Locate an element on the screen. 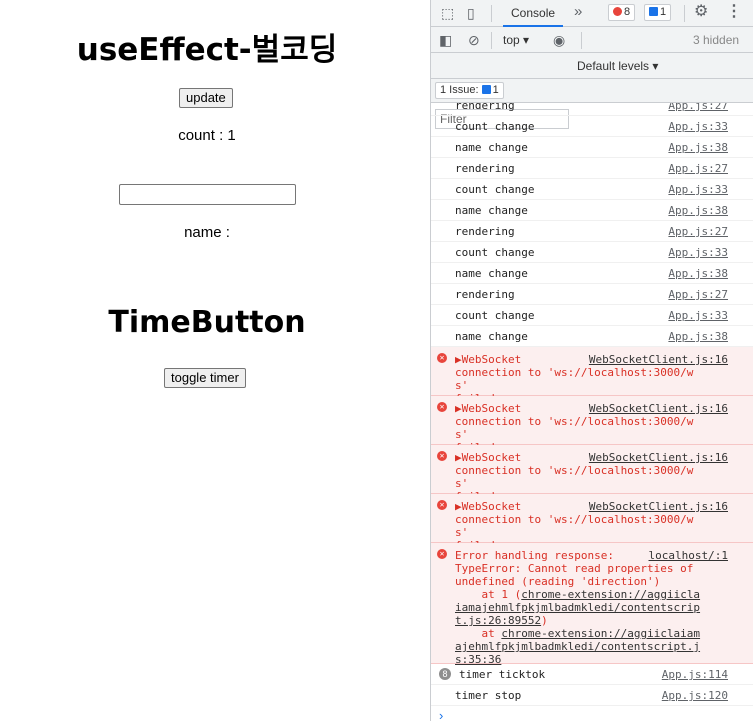 The height and width of the screenshot is (721, 753). count-text: count : 1 is located at coordinates (207, 135).